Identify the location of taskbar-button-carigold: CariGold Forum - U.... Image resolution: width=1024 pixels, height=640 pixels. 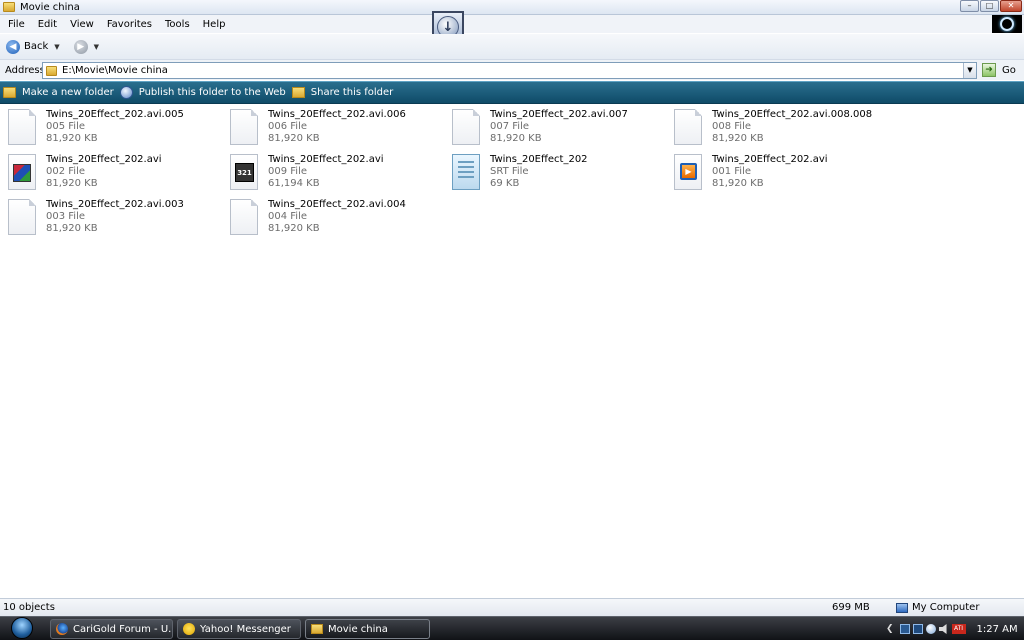
(111, 629).